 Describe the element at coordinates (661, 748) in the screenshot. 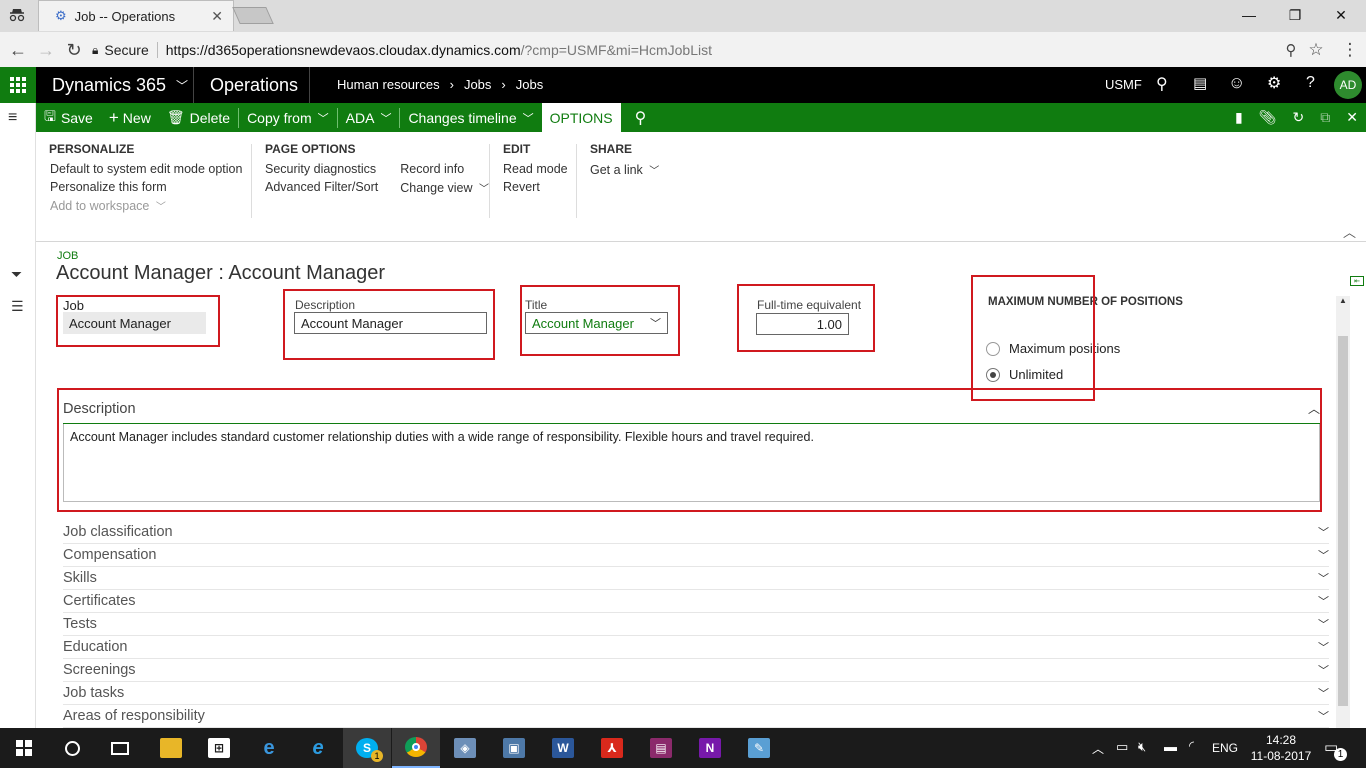

I see `winrar-icon: ▤` at that location.